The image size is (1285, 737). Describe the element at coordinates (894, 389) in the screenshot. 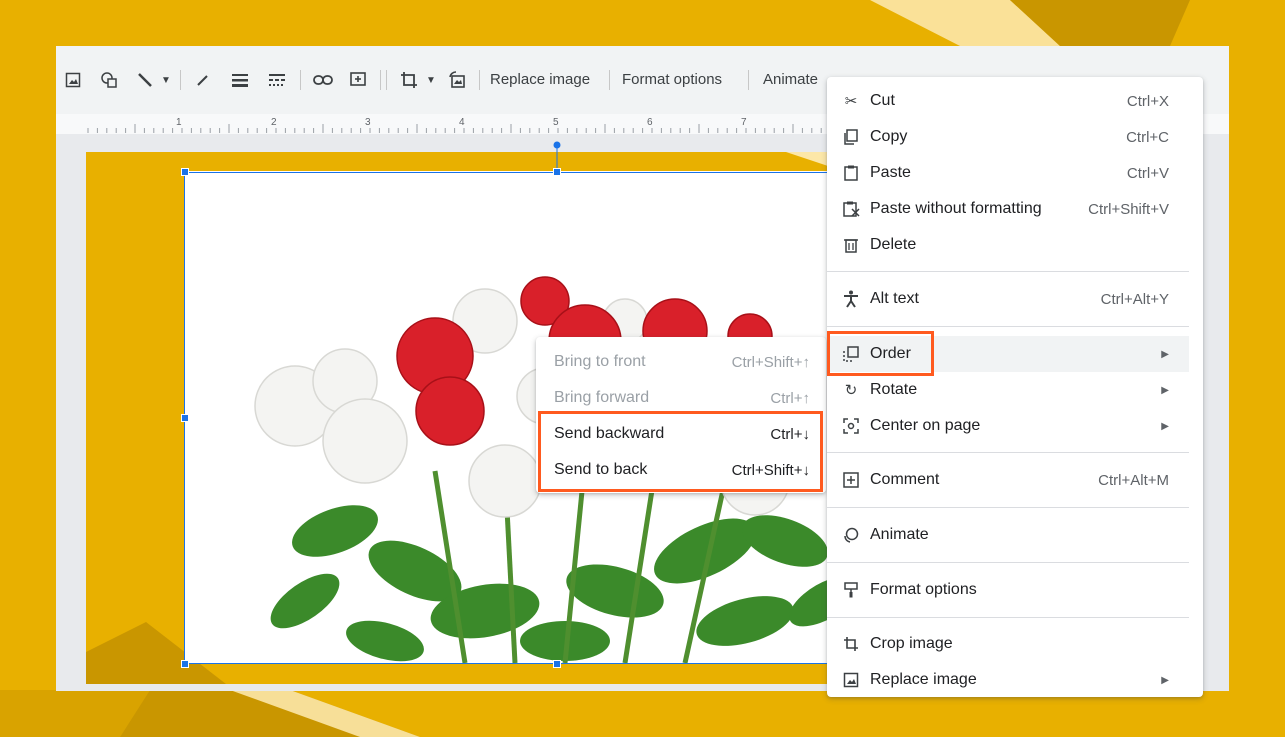

I see `menu-item-label: Rotate` at that location.